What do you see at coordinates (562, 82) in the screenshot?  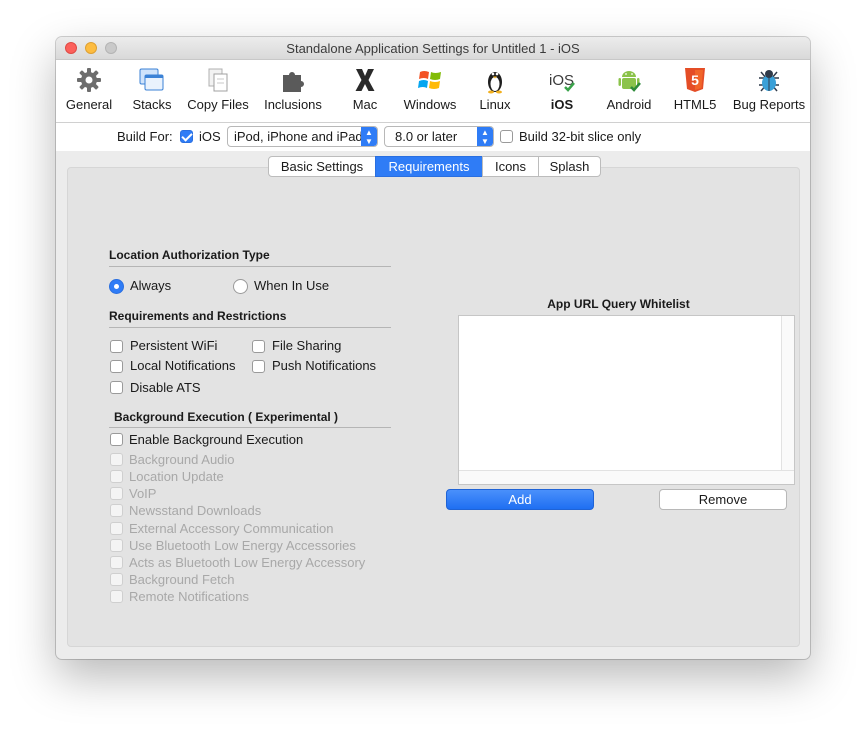 I see `ios-icon: iOS` at bounding box center [562, 82].